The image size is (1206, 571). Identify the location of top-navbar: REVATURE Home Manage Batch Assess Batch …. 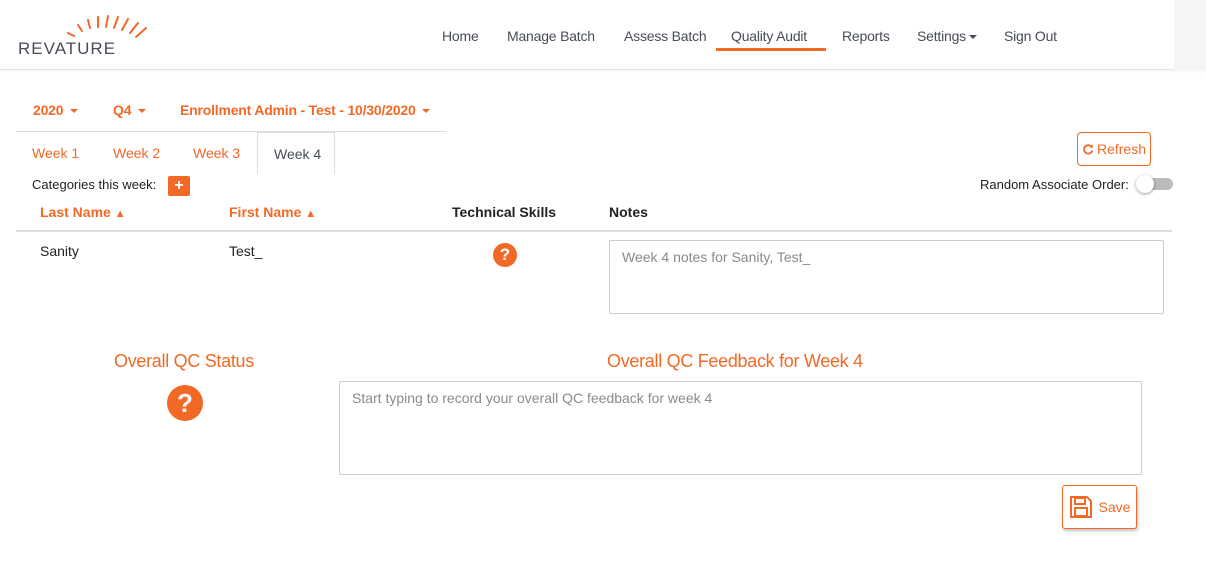
(603, 35).